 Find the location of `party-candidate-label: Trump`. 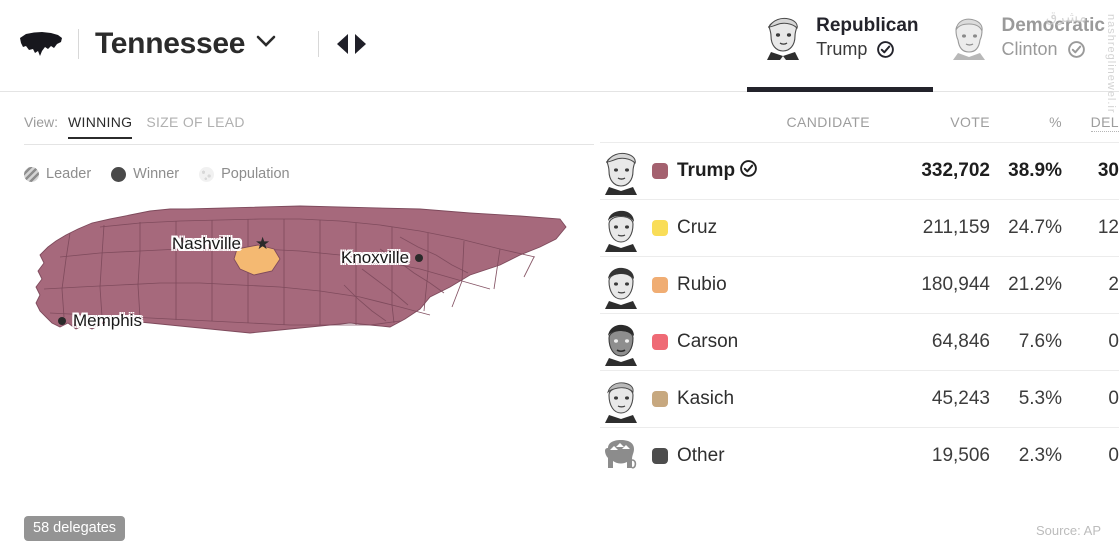

party-candidate-label: Trump is located at coordinates (842, 49).